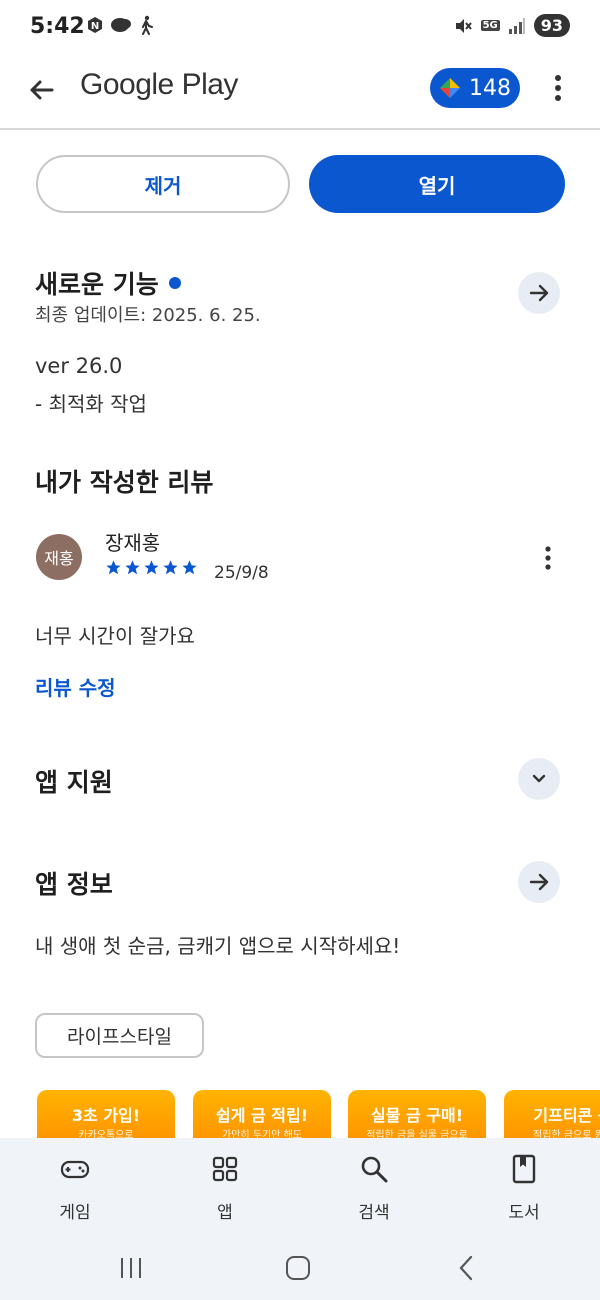  Describe the element at coordinates (131, 1268) in the screenshot. I see `recents-icon` at that location.